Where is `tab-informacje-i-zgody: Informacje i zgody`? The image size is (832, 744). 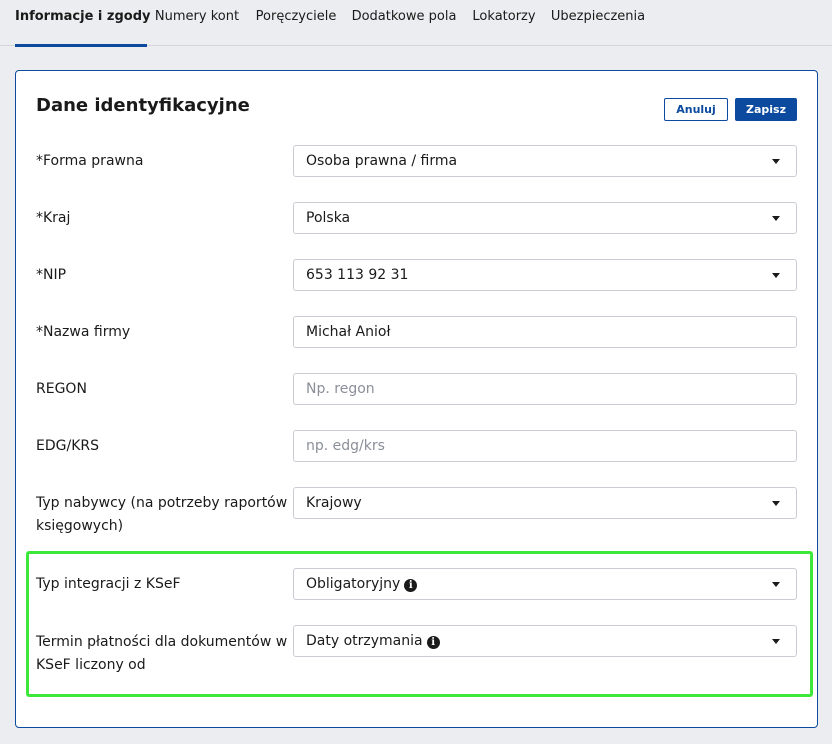 tab-informacje-i-zgody: Informacje i zgody is located at coordinates (82, 23).